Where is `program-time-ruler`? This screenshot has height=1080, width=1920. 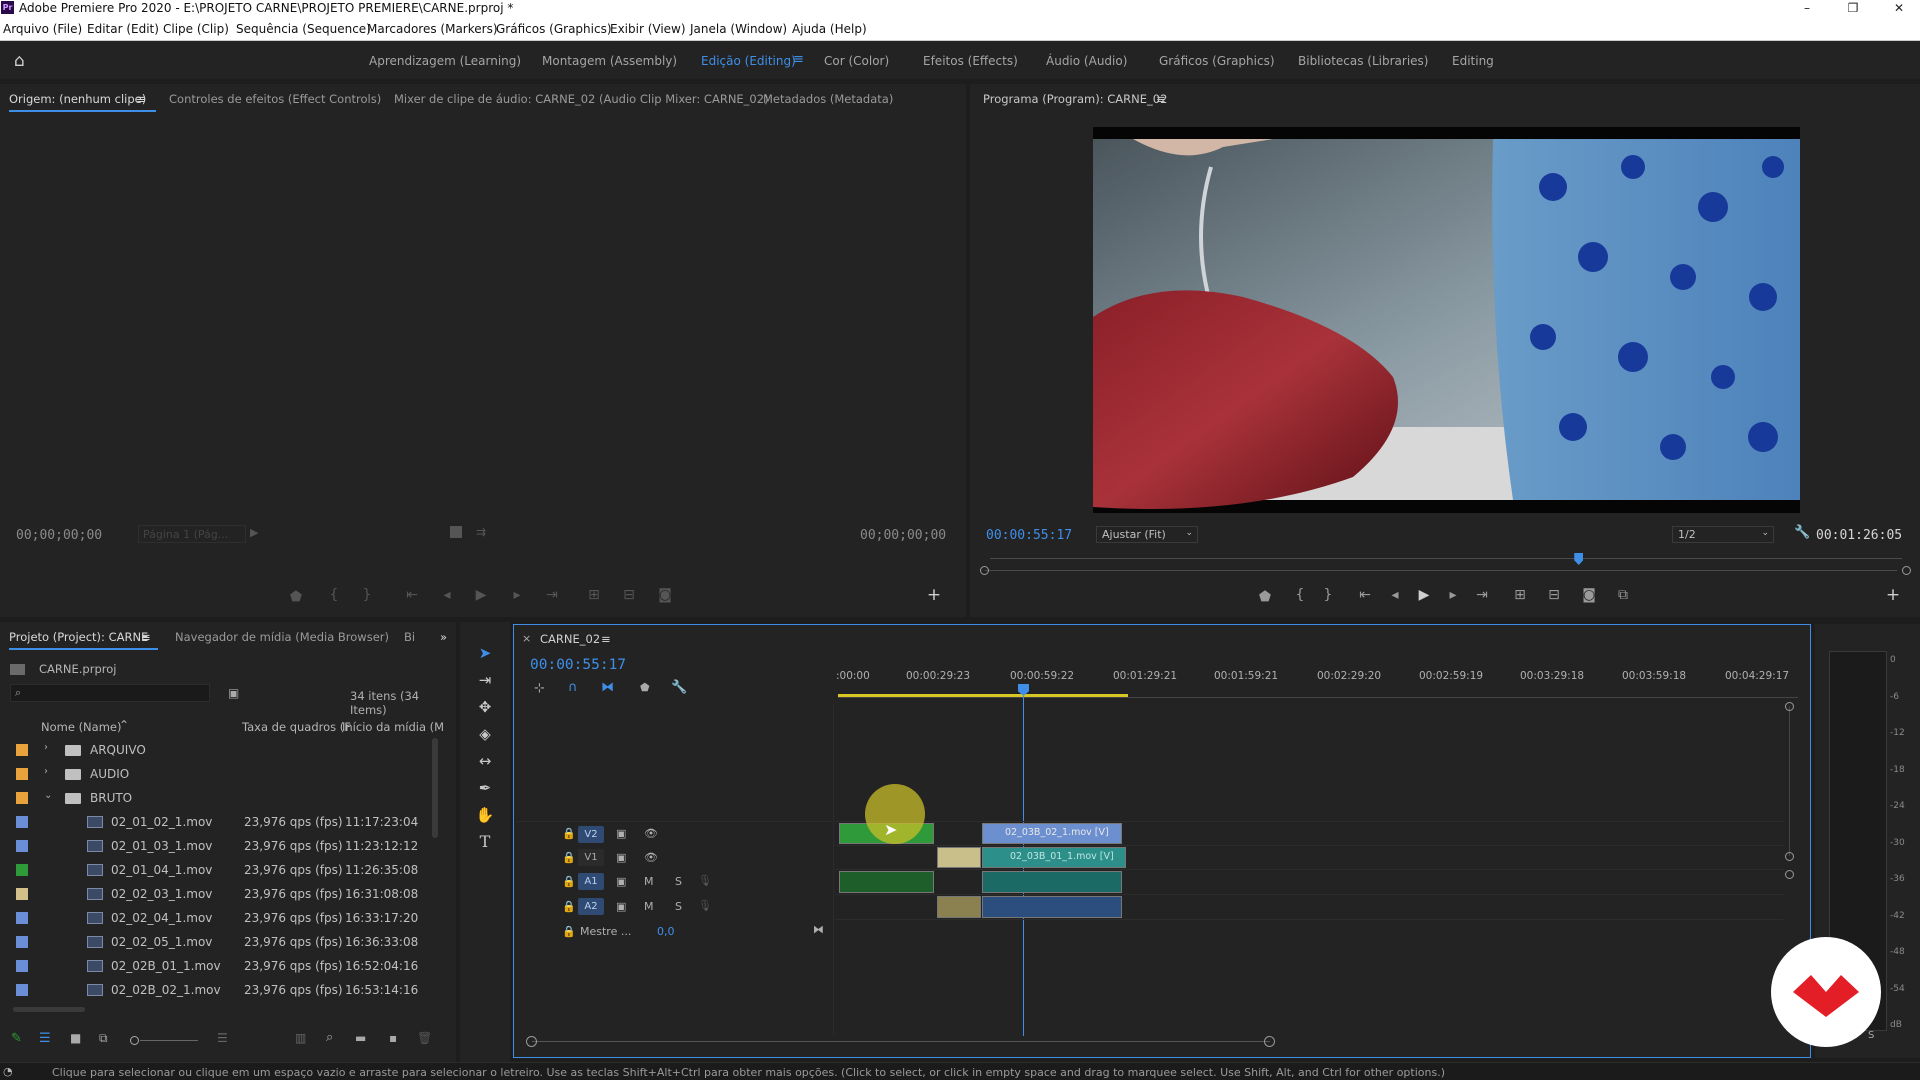
program-time-ruler is located at coordinates (1446, 558).